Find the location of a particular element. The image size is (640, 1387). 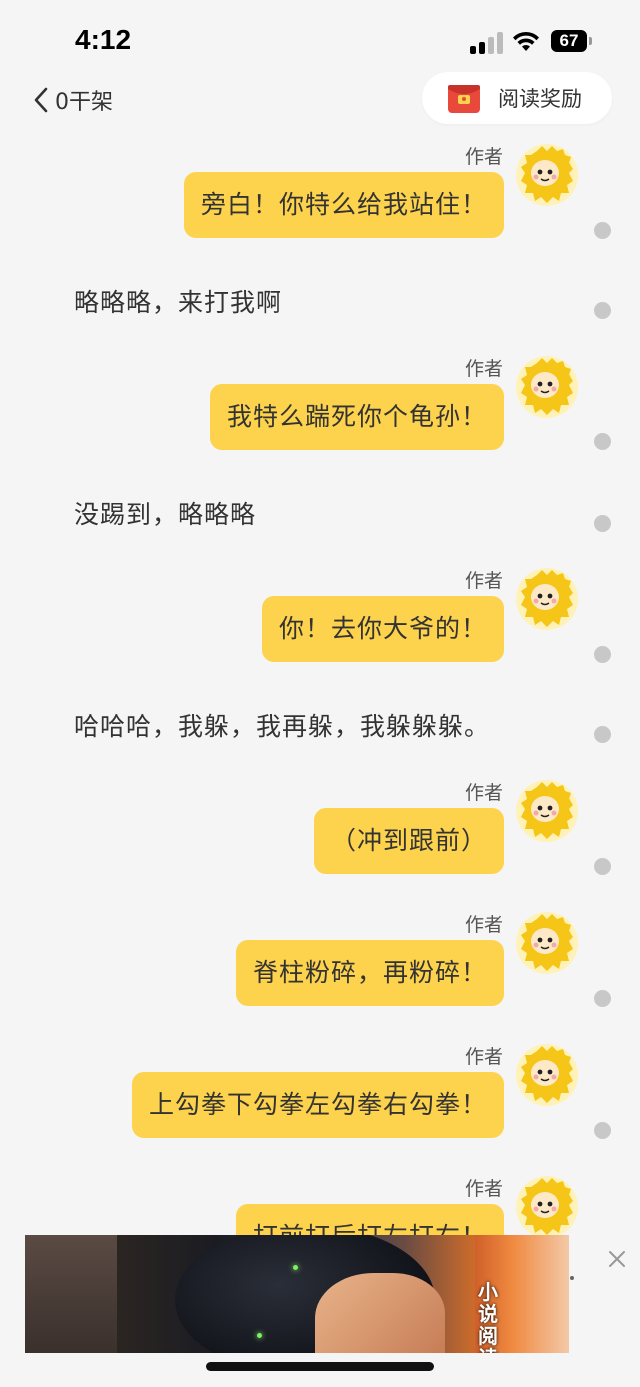

back-button: 0干架 is located at coordinates (73, 100).